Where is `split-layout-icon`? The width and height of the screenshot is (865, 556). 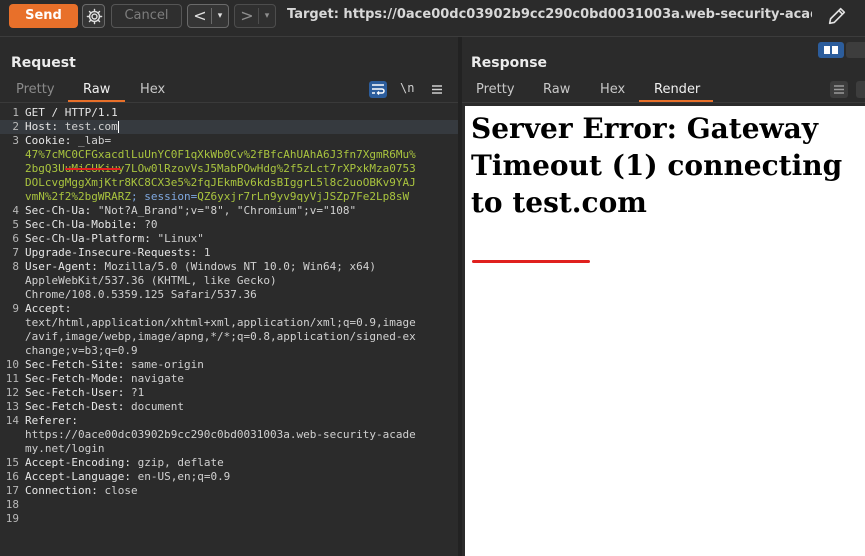 split-layout-icon is located at coordinates (831, 50).